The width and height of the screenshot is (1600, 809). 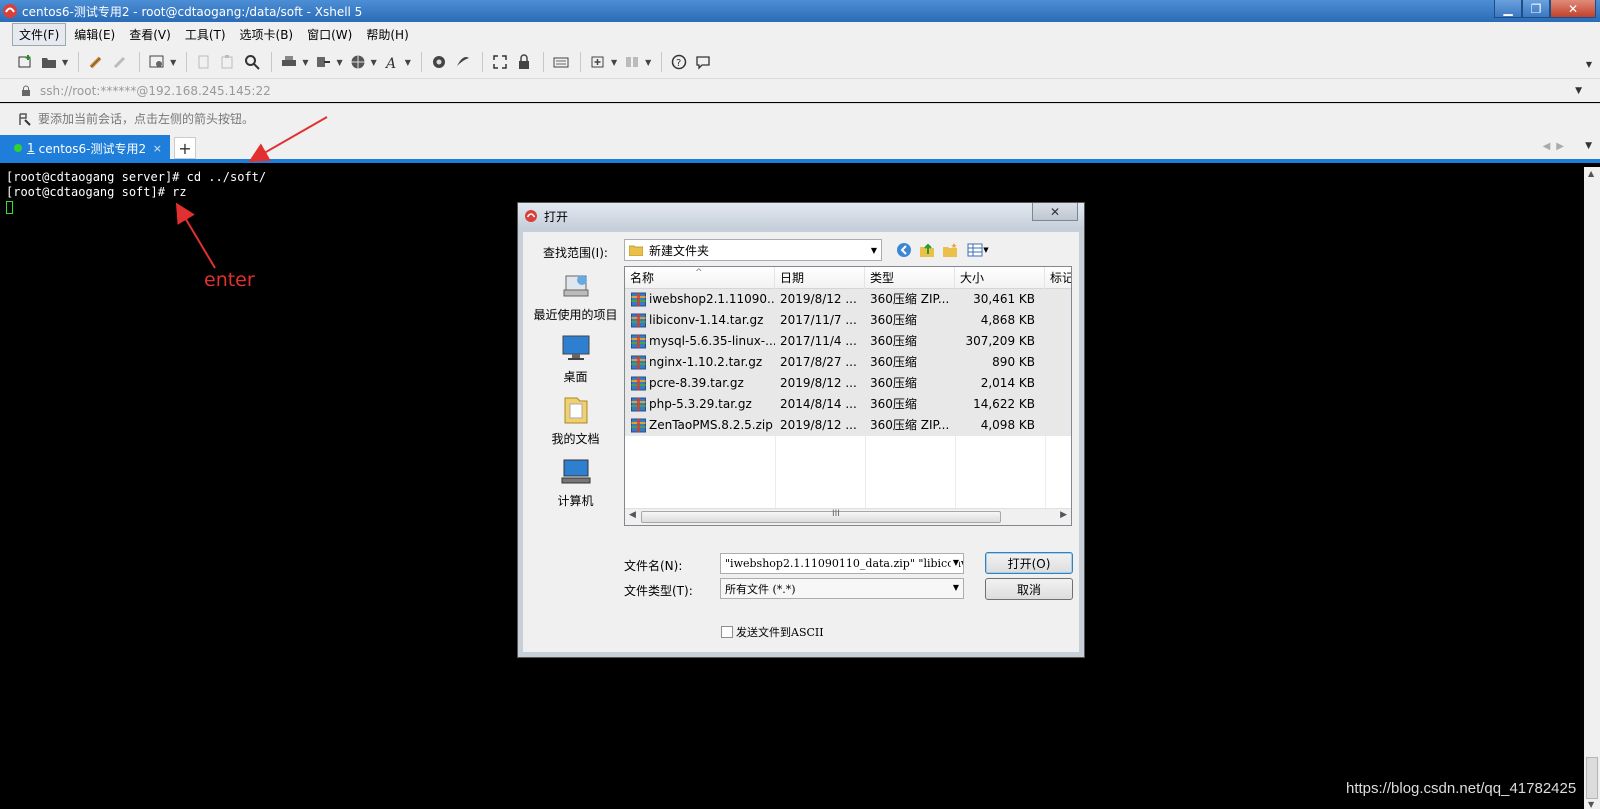 What do you see at coordinates (1000, 278) in the screenshot?
I see `column-size: 大小` at bounding box center [1000, 278].